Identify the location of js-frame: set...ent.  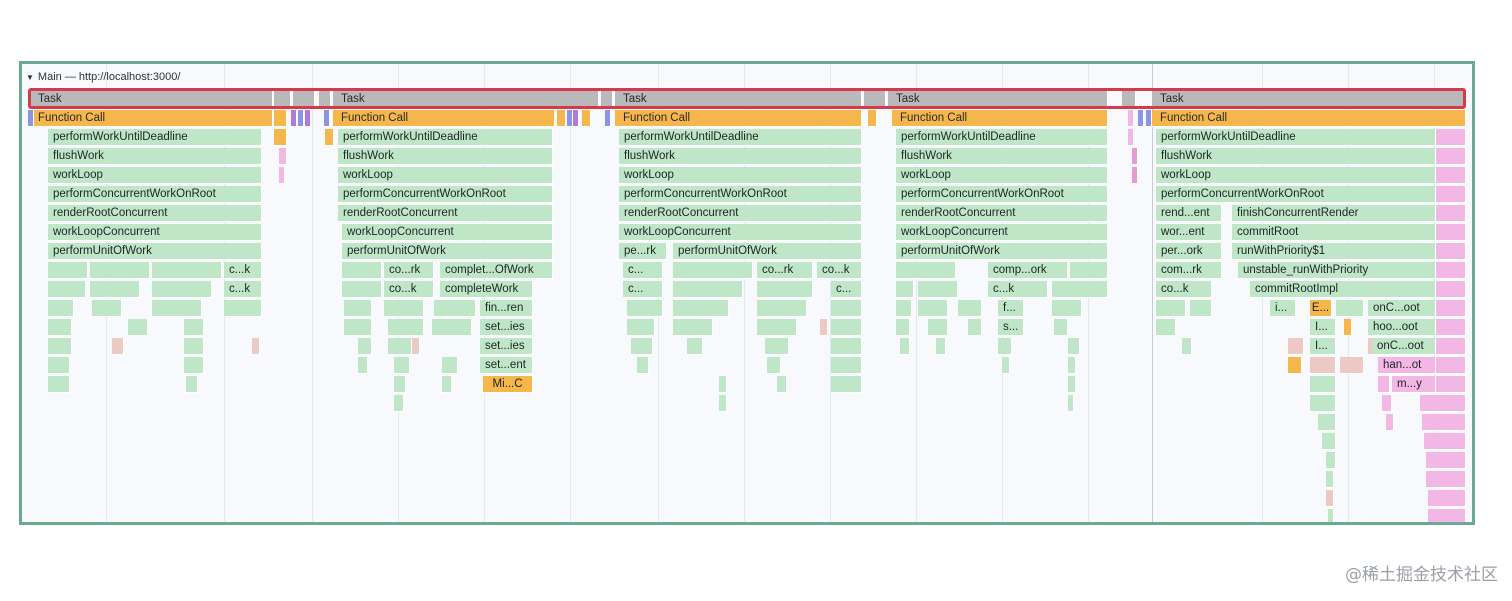
(506, 365).